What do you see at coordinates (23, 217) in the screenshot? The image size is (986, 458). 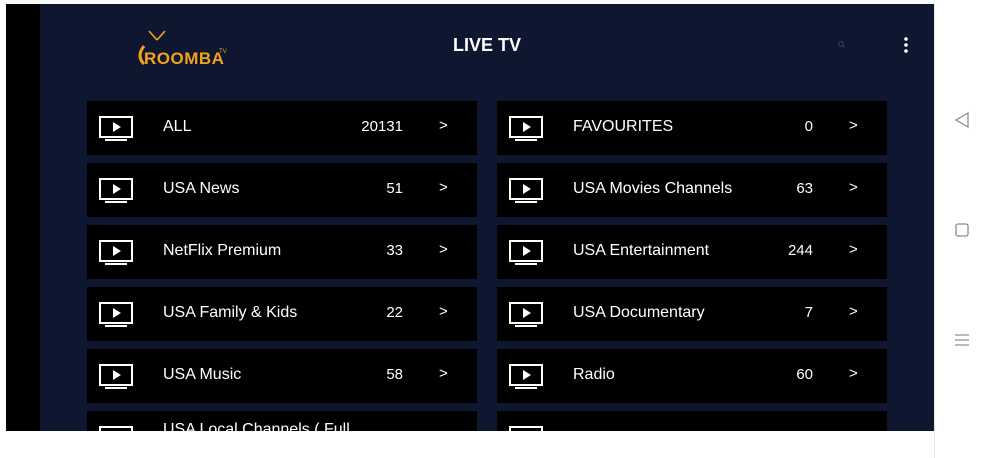 I see `left-black-bar` at bounding box center [23, 217].